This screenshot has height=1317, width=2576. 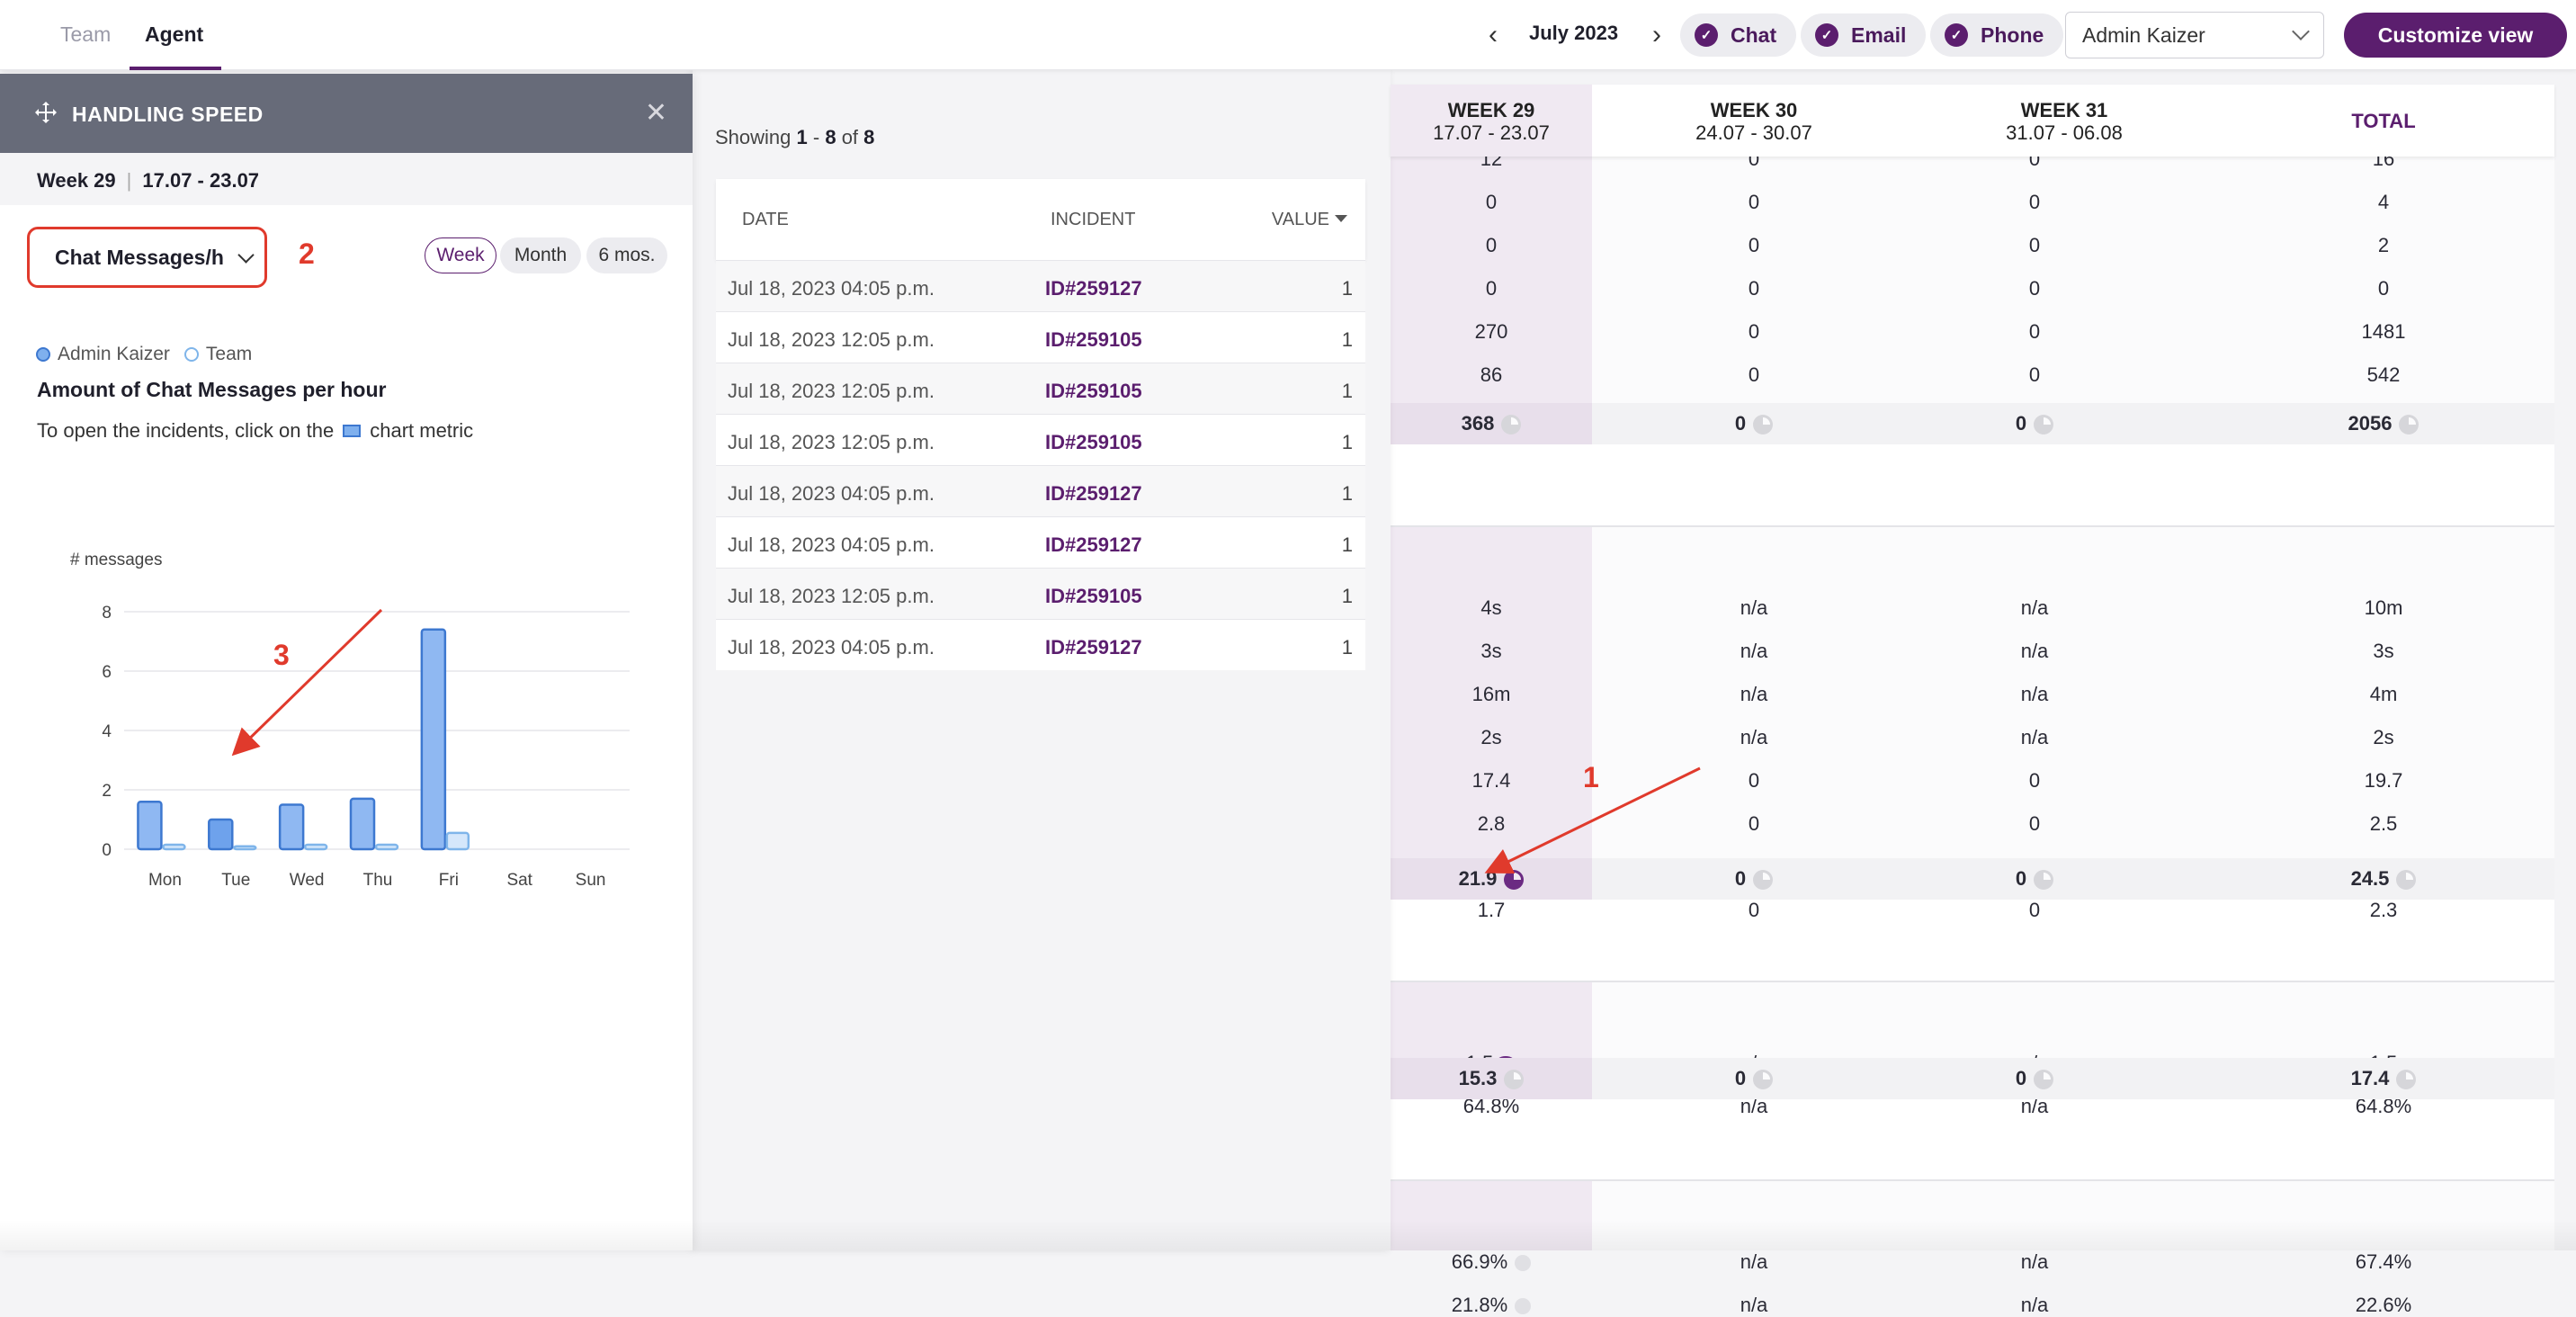 What do you see at coordinates (1656, 35) in the screenshot?
I see `chevron-right-icon: ›` at bounding box center [1656, 35].